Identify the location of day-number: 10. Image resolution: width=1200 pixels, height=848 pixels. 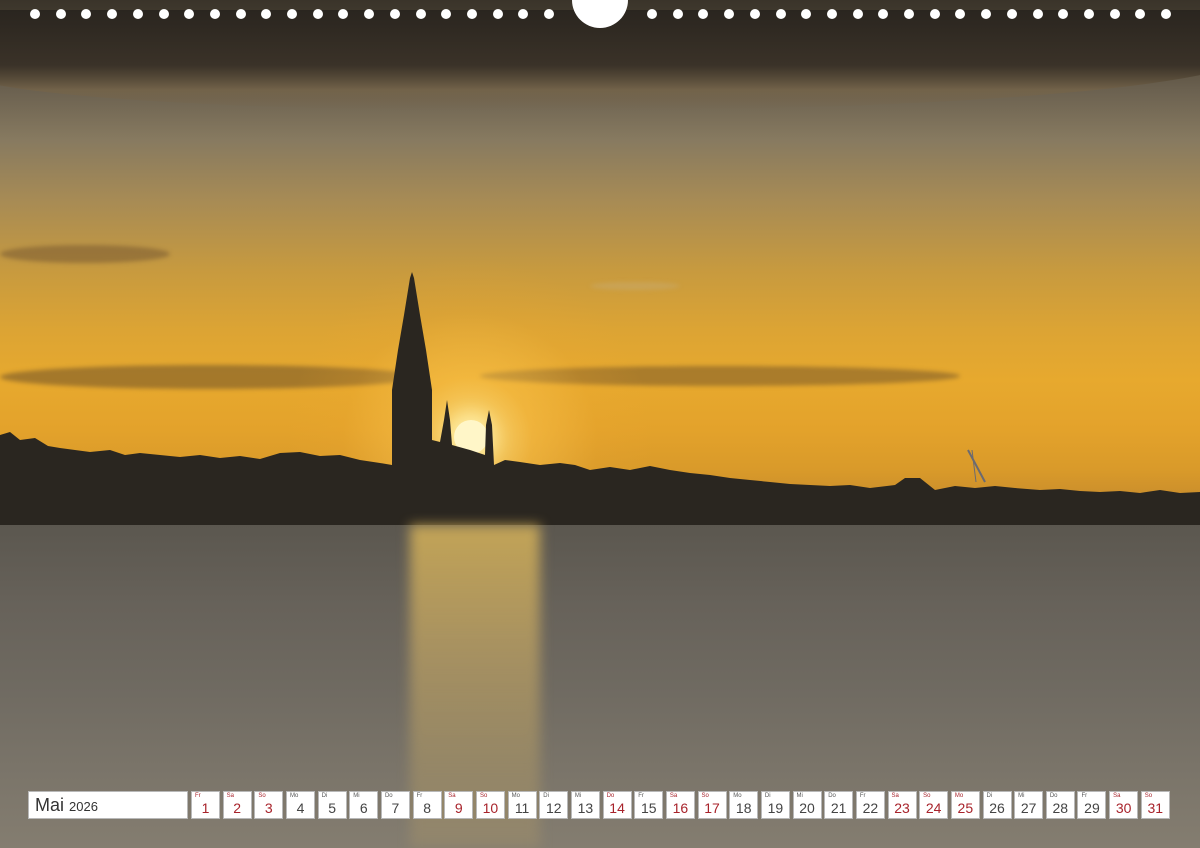
(490, 808).